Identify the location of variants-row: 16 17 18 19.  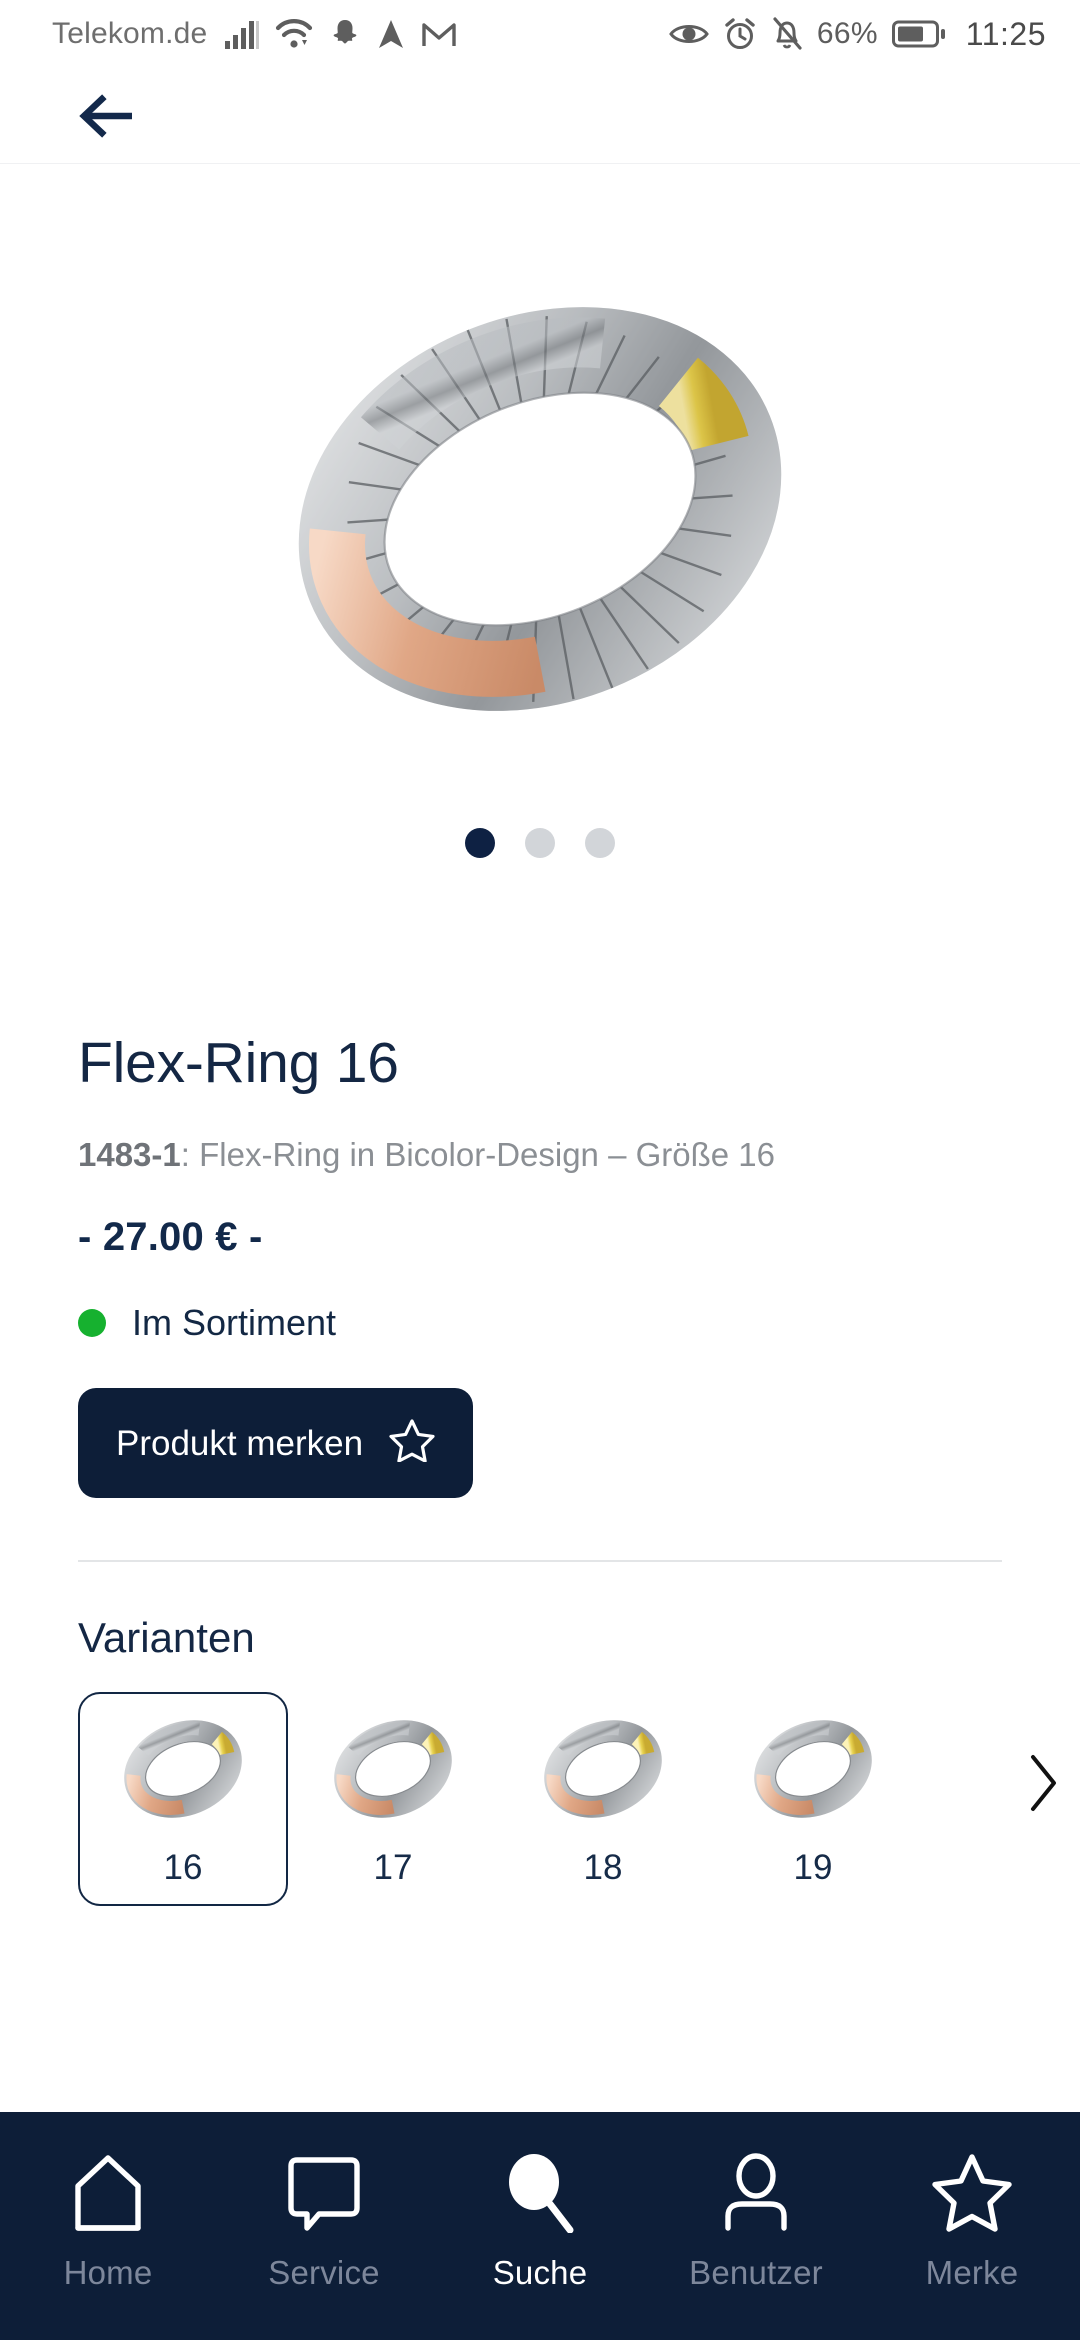
(579, 1799).